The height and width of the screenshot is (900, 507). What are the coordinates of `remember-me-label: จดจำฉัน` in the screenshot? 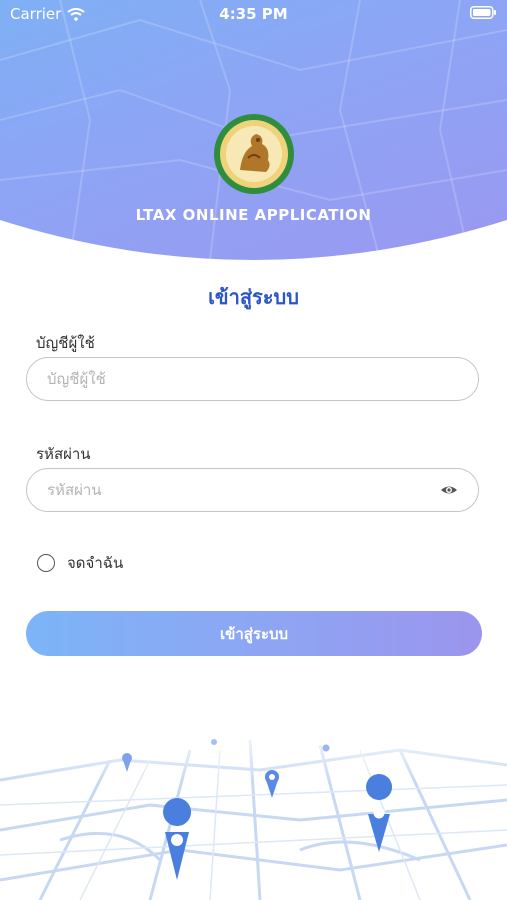 It's located at (95, 563).